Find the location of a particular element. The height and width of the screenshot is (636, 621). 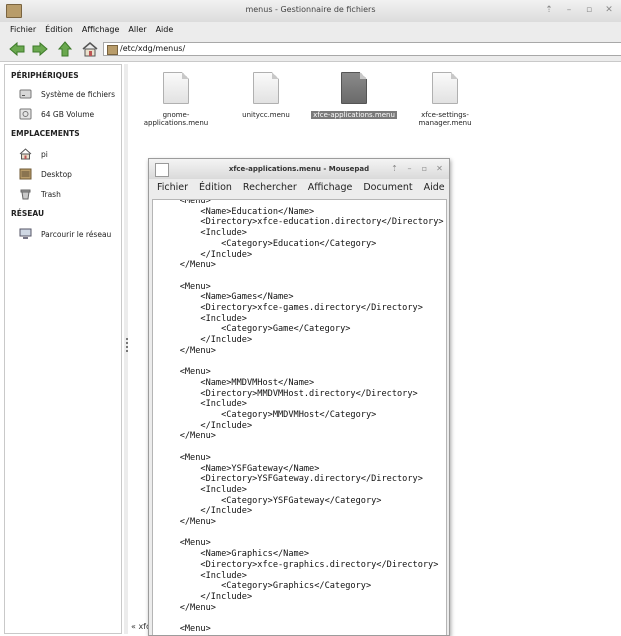

home-folder-icon is located at coordinates (25, 154).